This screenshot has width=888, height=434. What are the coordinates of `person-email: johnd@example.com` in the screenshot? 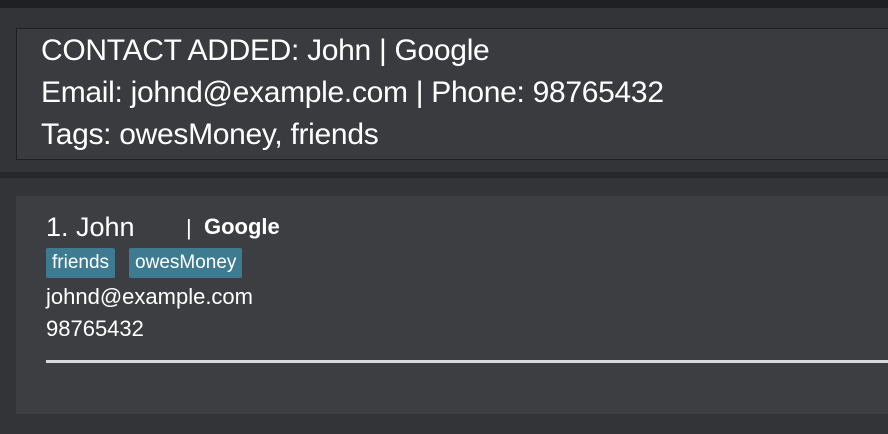 It's located at (149, 296).